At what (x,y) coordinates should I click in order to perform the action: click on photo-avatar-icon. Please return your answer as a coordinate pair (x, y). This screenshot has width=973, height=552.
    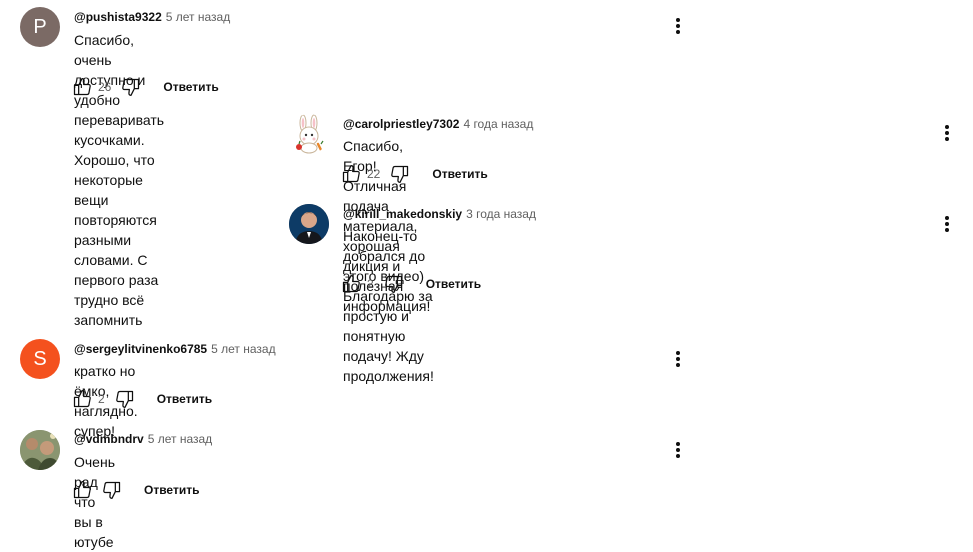
    Looking at the image, I should click on (40, 450).